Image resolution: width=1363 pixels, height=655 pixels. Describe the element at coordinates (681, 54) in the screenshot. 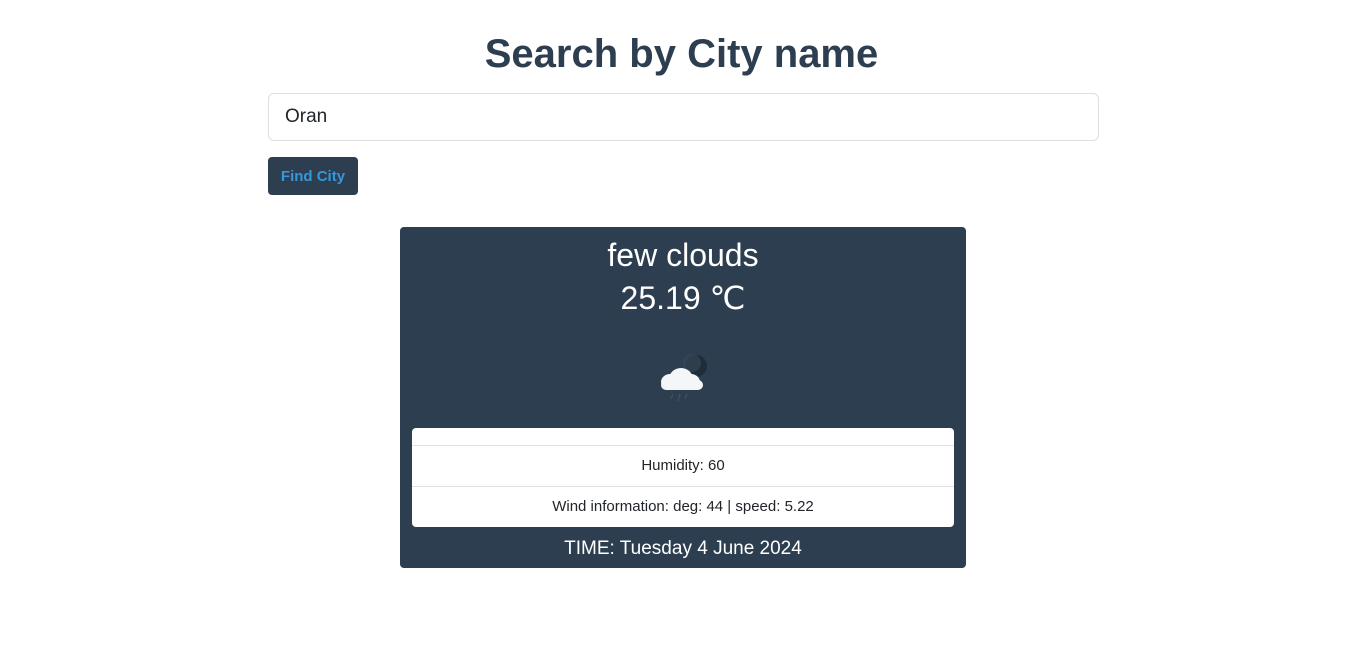

I see `page-title: Search by City name` at that location.